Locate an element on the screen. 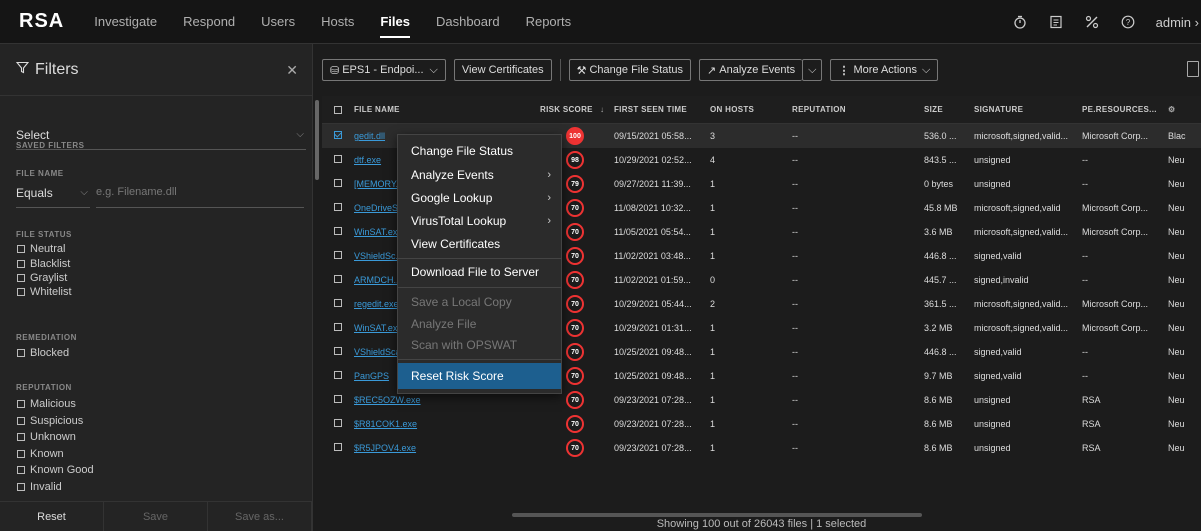 This screenshot has height=531, width=1201. column-settings-icon is located at coordinates (1193, 69).